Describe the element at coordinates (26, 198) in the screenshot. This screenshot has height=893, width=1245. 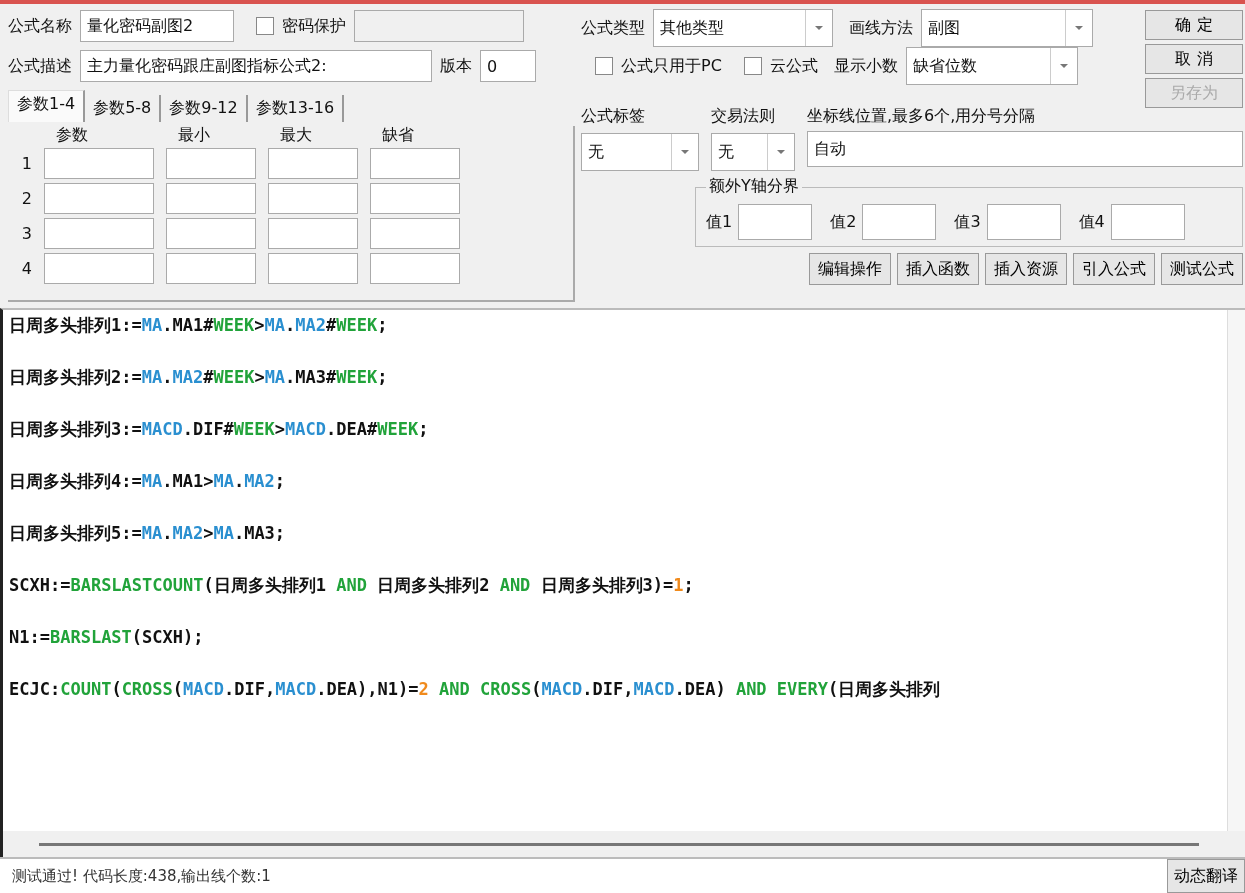
I see `row-number: 2` at that location.